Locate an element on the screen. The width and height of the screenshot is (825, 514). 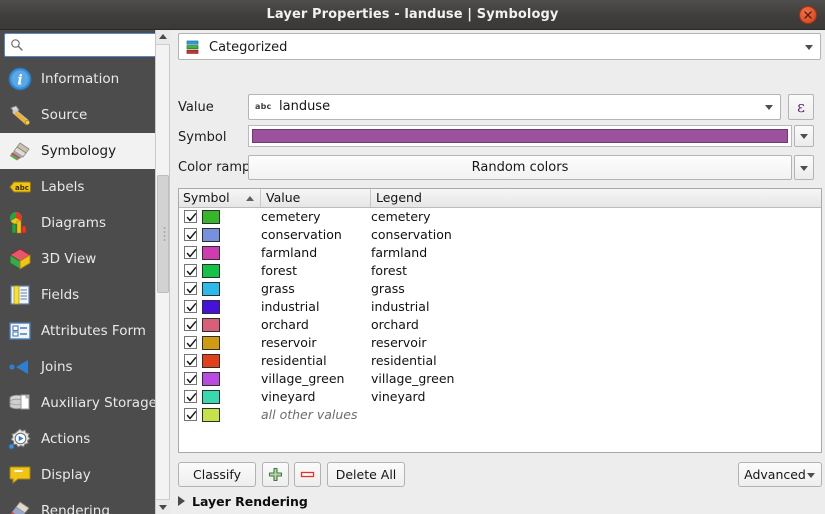
window-title: Layer Properties - landuse | Symbology is located at coordinates (412, 14).